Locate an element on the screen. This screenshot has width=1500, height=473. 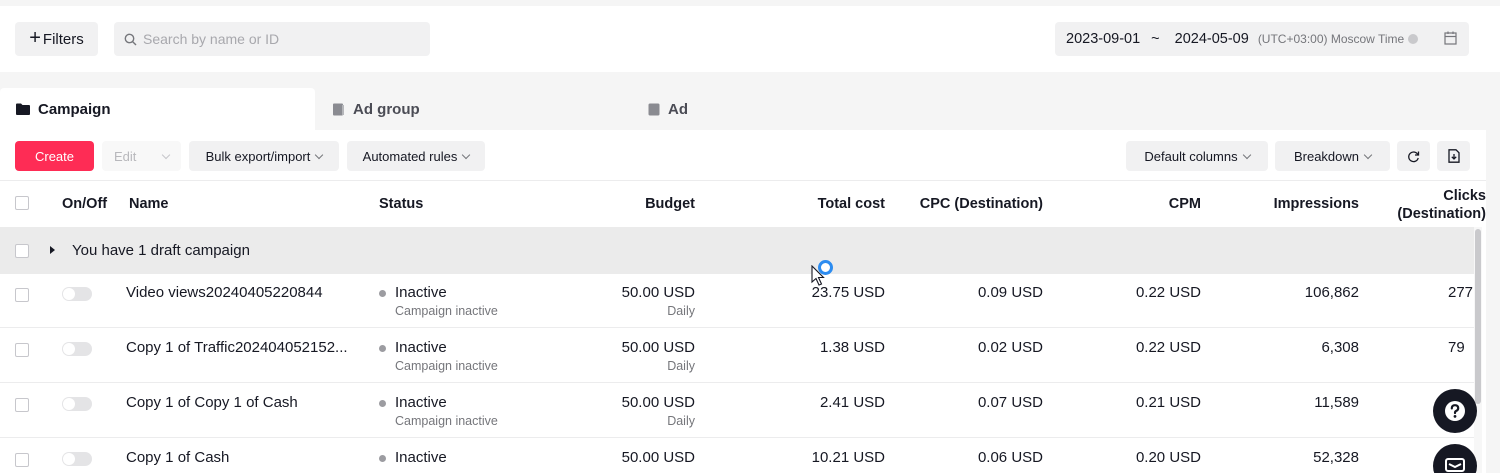
date-end: 2024-05-09 is located at coordinates (1212, 39).